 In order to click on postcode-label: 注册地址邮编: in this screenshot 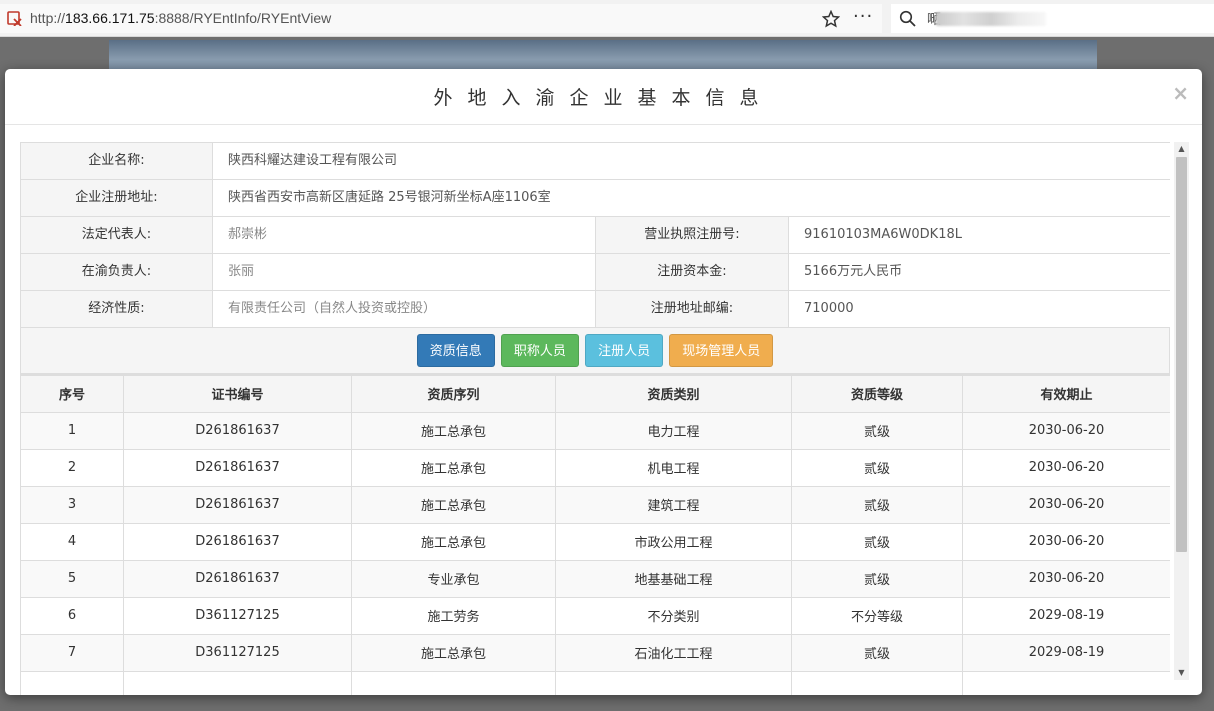, I will do `click(692, 309)`.